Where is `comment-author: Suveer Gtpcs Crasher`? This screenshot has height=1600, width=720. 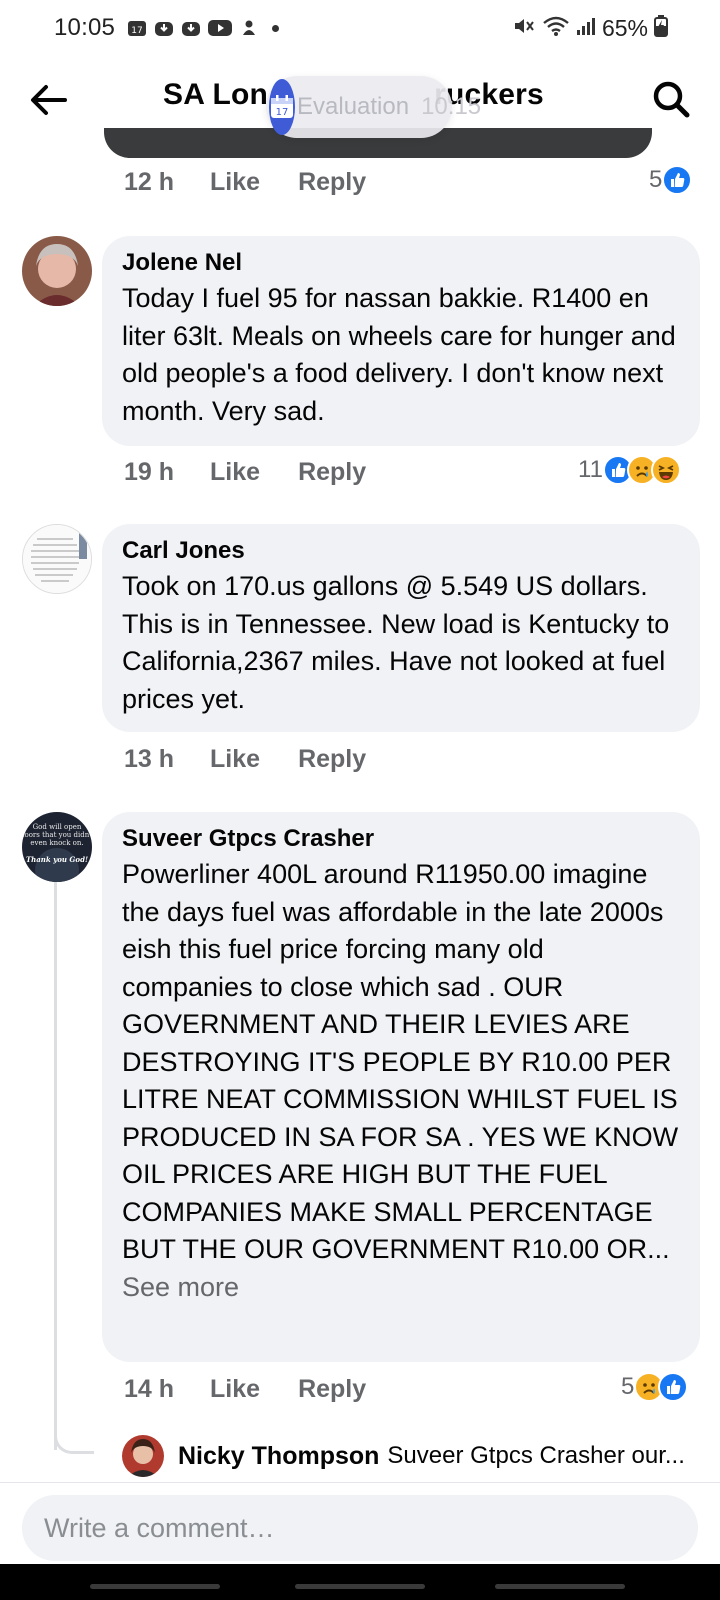 comment-author: Suveer Gtpcs Crasher is located at coordinates (401, 839).